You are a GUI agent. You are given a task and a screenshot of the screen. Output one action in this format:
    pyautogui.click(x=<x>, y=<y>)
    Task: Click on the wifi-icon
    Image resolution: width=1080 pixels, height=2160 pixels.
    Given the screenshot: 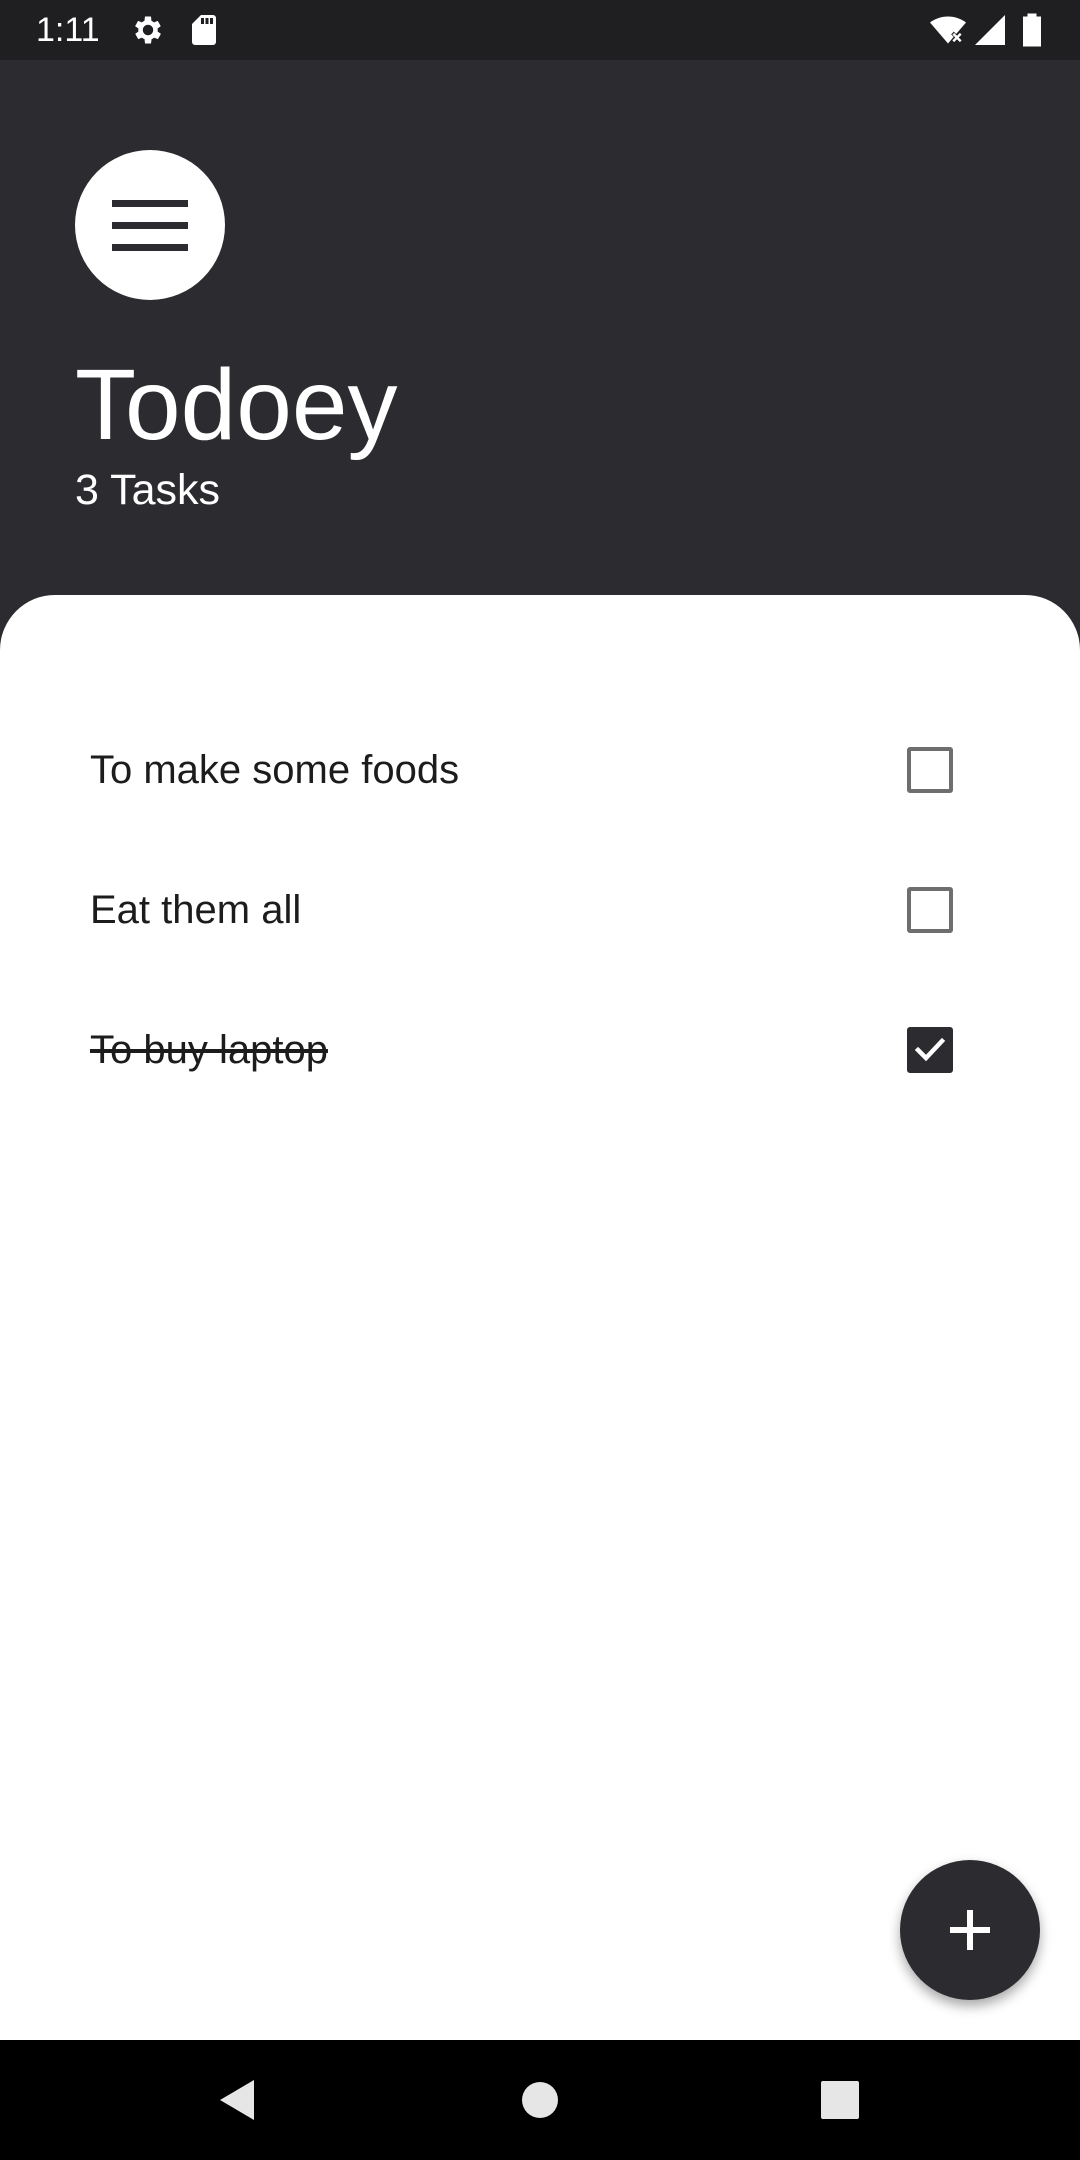 What is the action you would take?
    pyautogui.click(x=947, y=30)
    